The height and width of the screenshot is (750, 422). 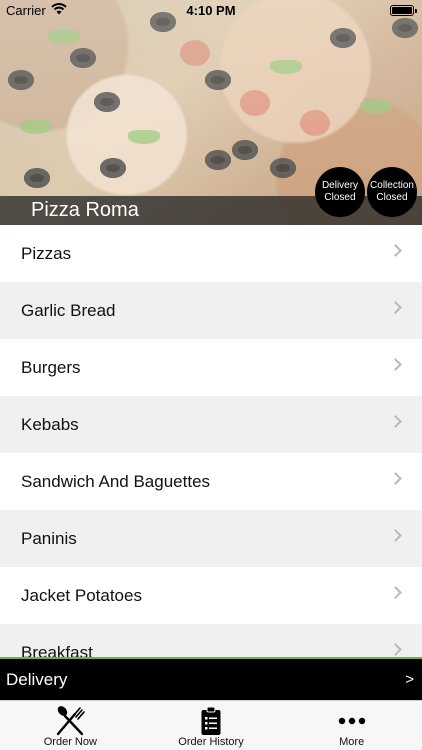 I want to click on status-time: 4:10 PM, so click(x=211, y=10).